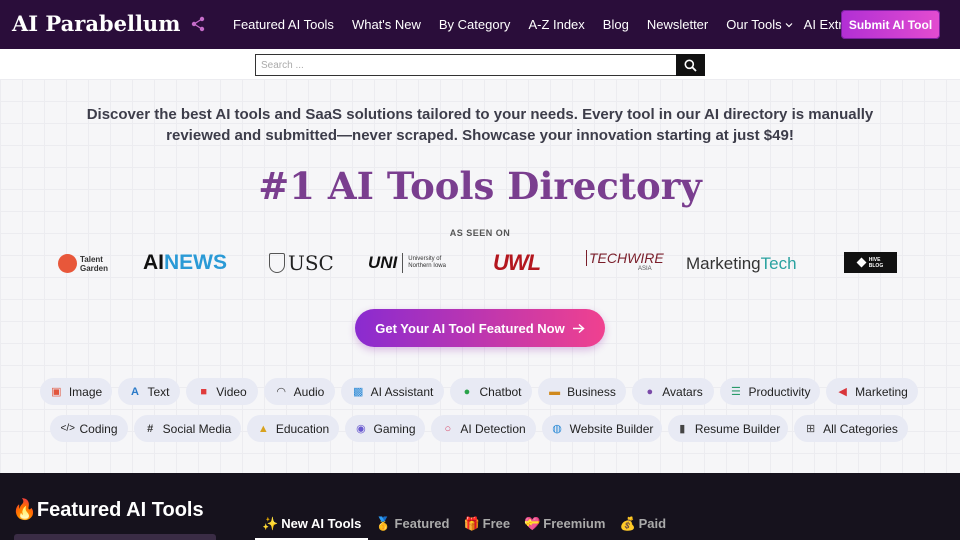 This screenshot has width=960, height=540. What do you see at coordinates (602, 428) in the screenshot?
I see `category-website-builder: ◍ Website Builder` at bounding box center [602, 428].